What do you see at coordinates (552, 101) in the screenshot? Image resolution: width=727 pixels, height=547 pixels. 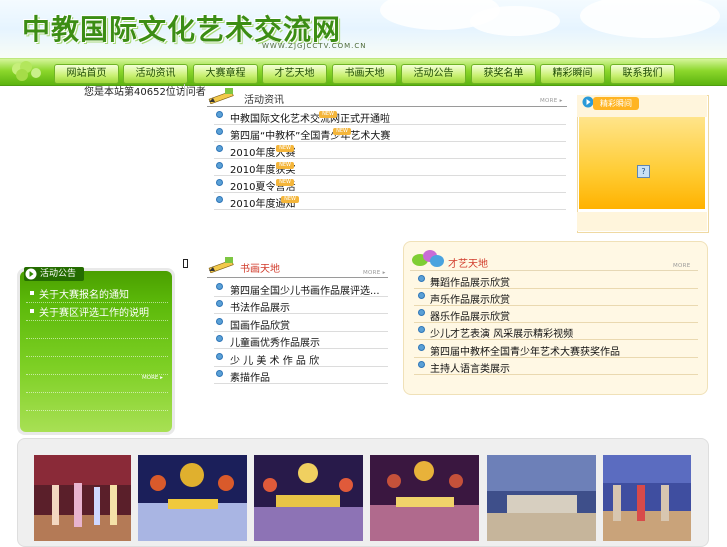 I see `news-more-link: MORE ▸` at bounding box center [552, 101].